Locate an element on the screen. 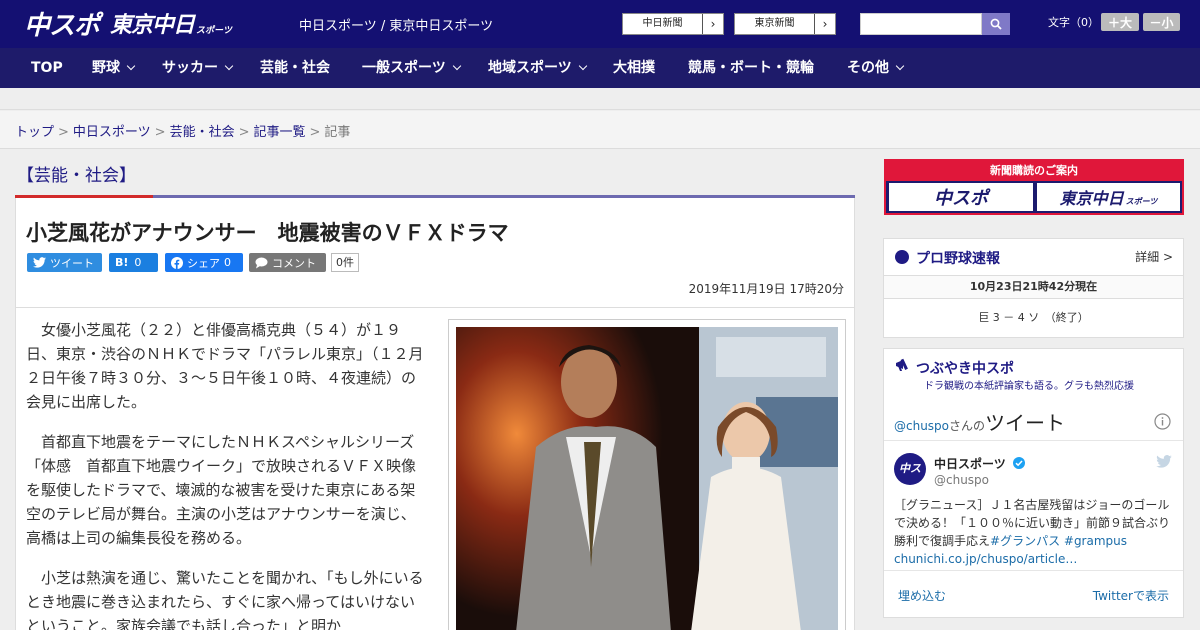  nav-item-soccer: サッカー is located at coordinates (198, 68).